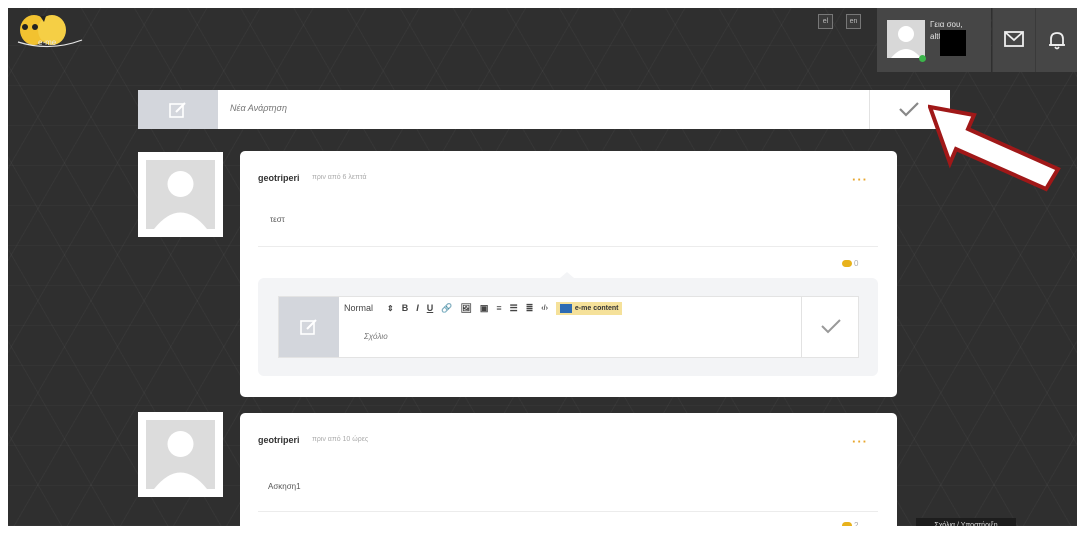 The width and height of the screenshot is (1085, 534). Describe the element at coordinates (514, 308) in the screenshot. I see `ordered-list-button: ☰` at that location.